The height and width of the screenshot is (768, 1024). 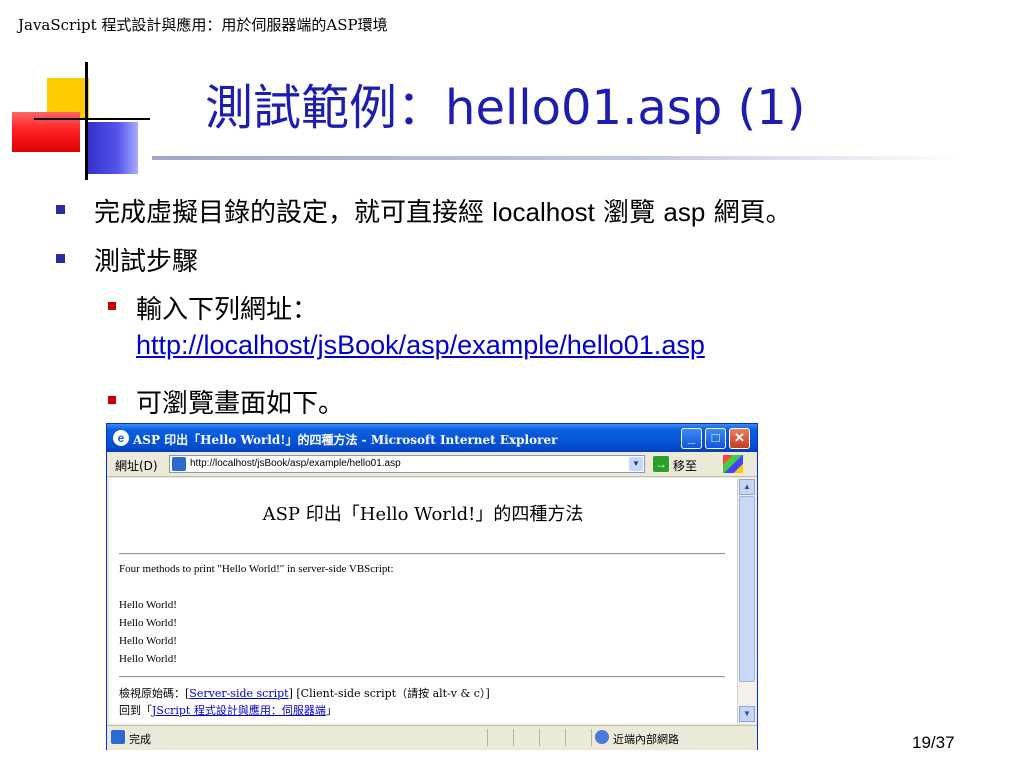 What do you see at coordinates (432, 737) in the screenshot?
I see `status-bar: 完成 近端內部網路` at bounding box center [432, 737].